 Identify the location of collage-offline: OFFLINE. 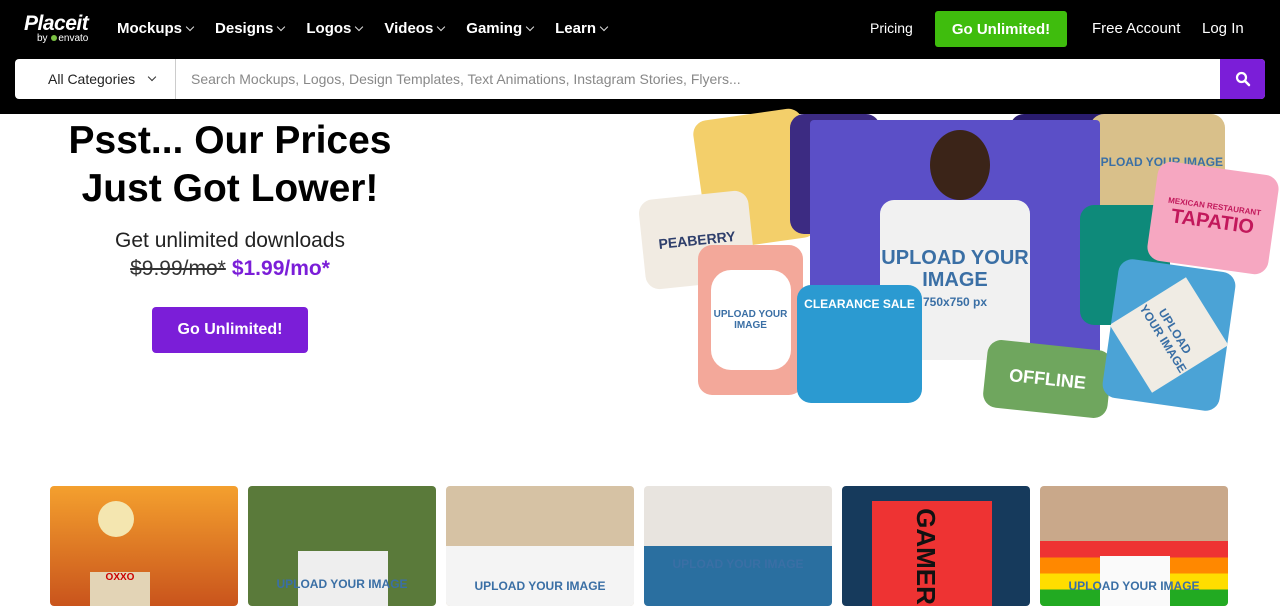
(1047, 379).